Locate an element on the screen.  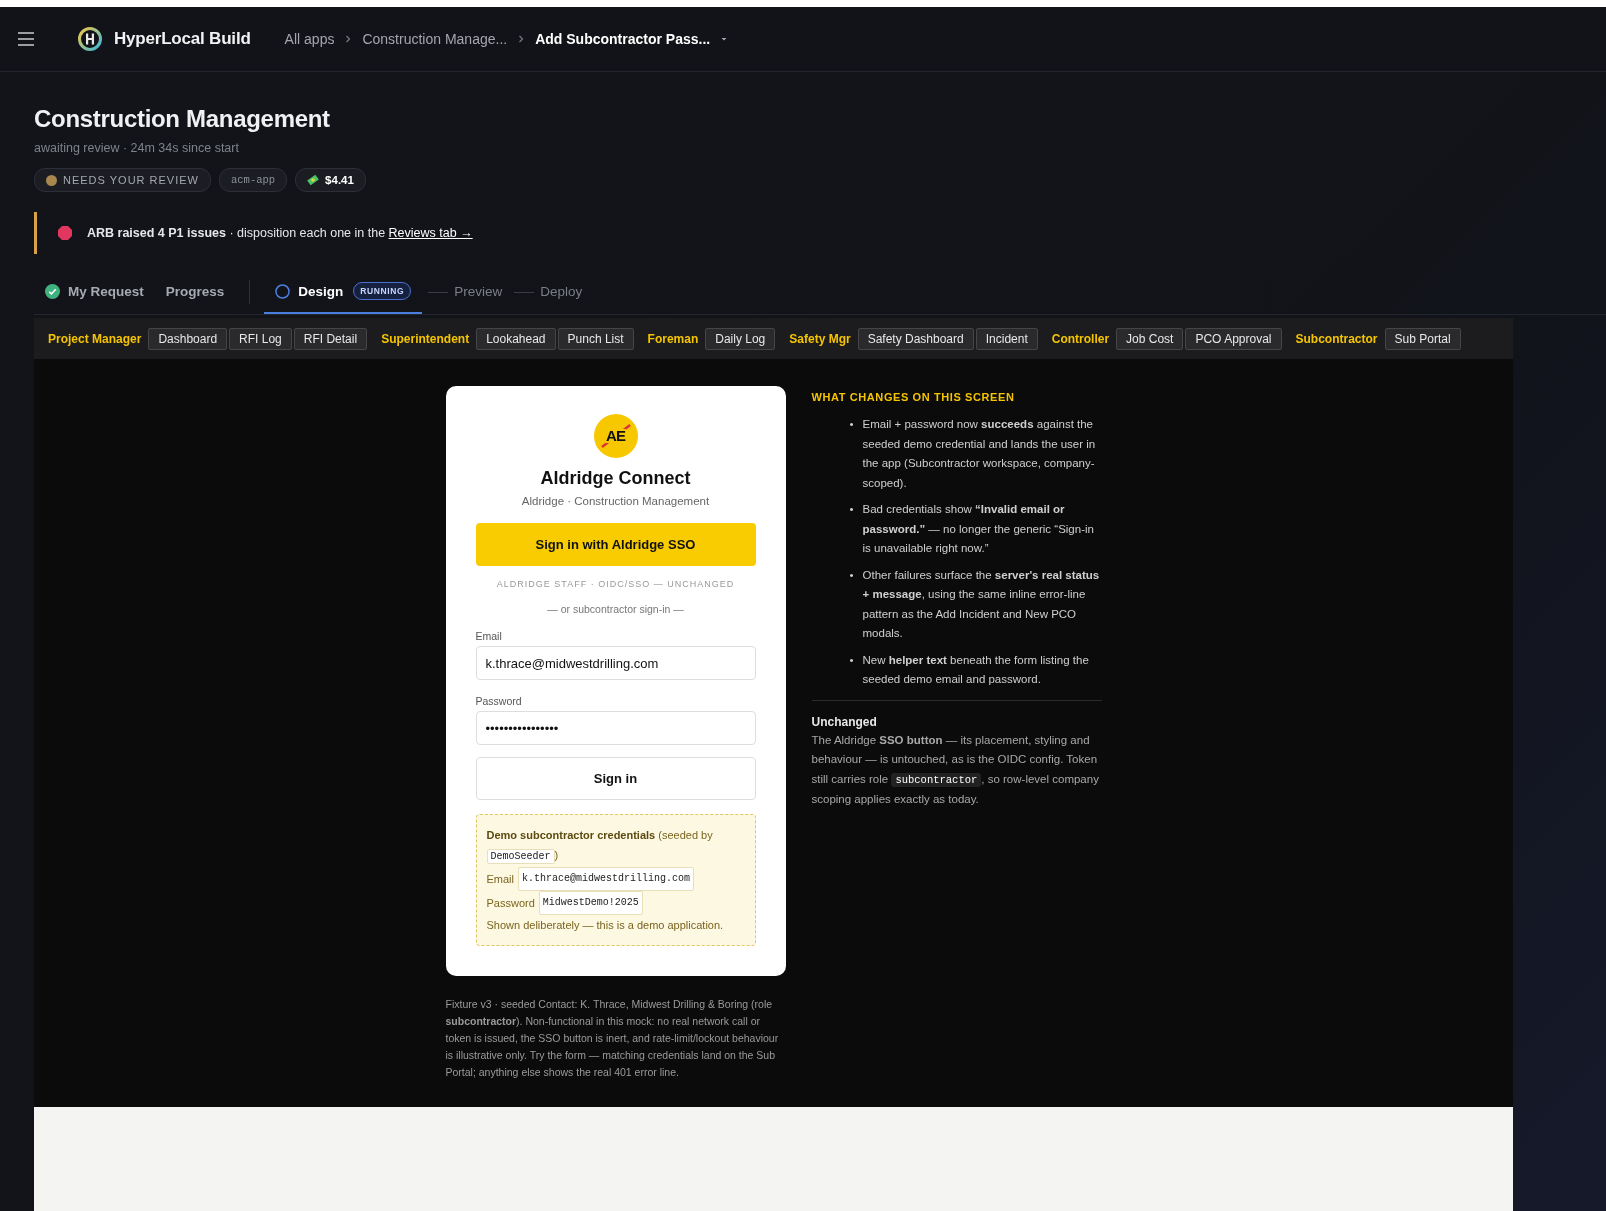
role-label: Controller is located at coordinates (1080, 338).